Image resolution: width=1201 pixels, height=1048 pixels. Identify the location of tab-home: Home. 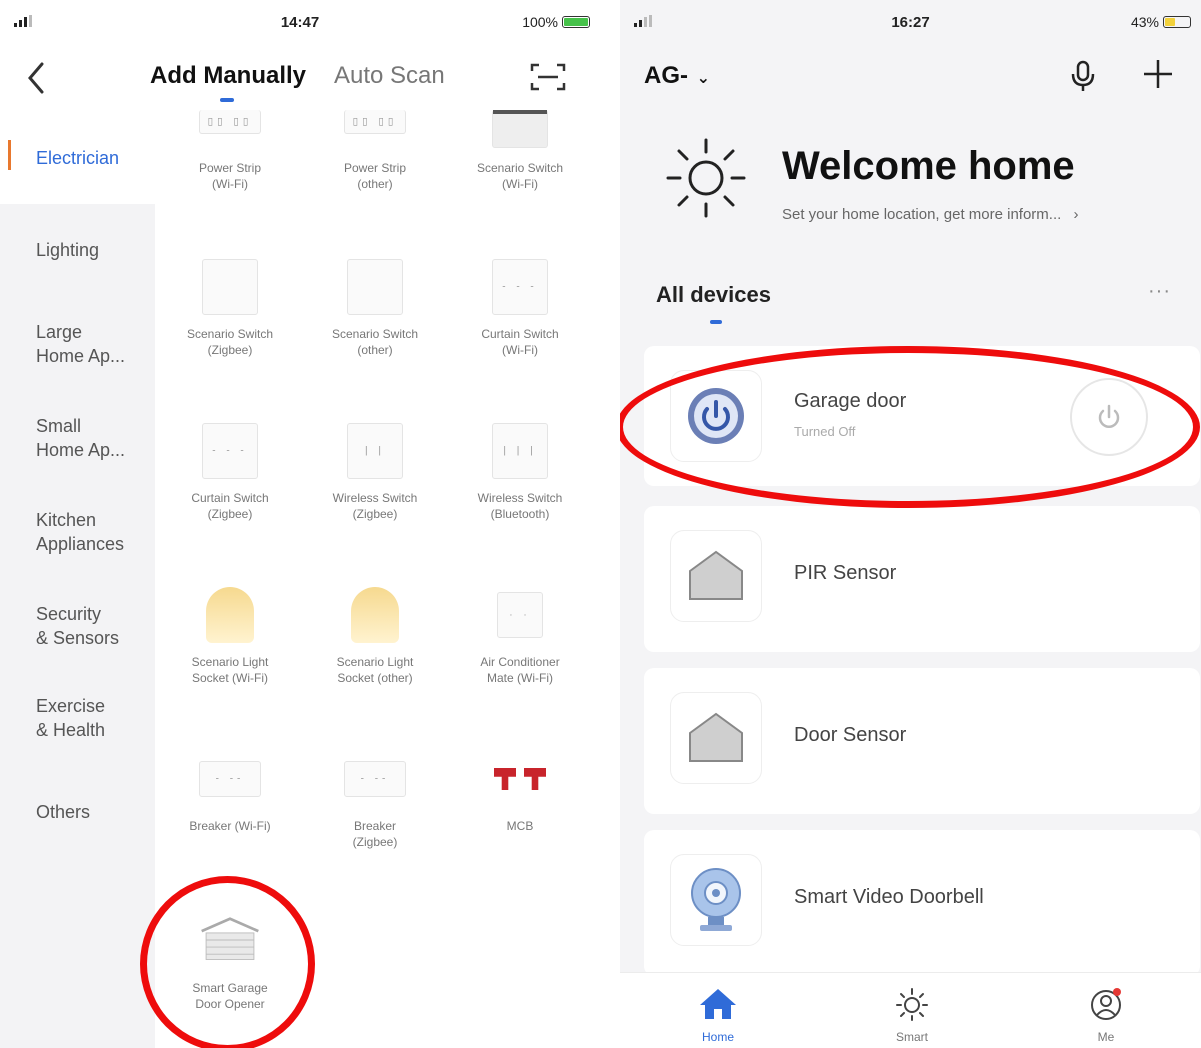
(718, 1015).